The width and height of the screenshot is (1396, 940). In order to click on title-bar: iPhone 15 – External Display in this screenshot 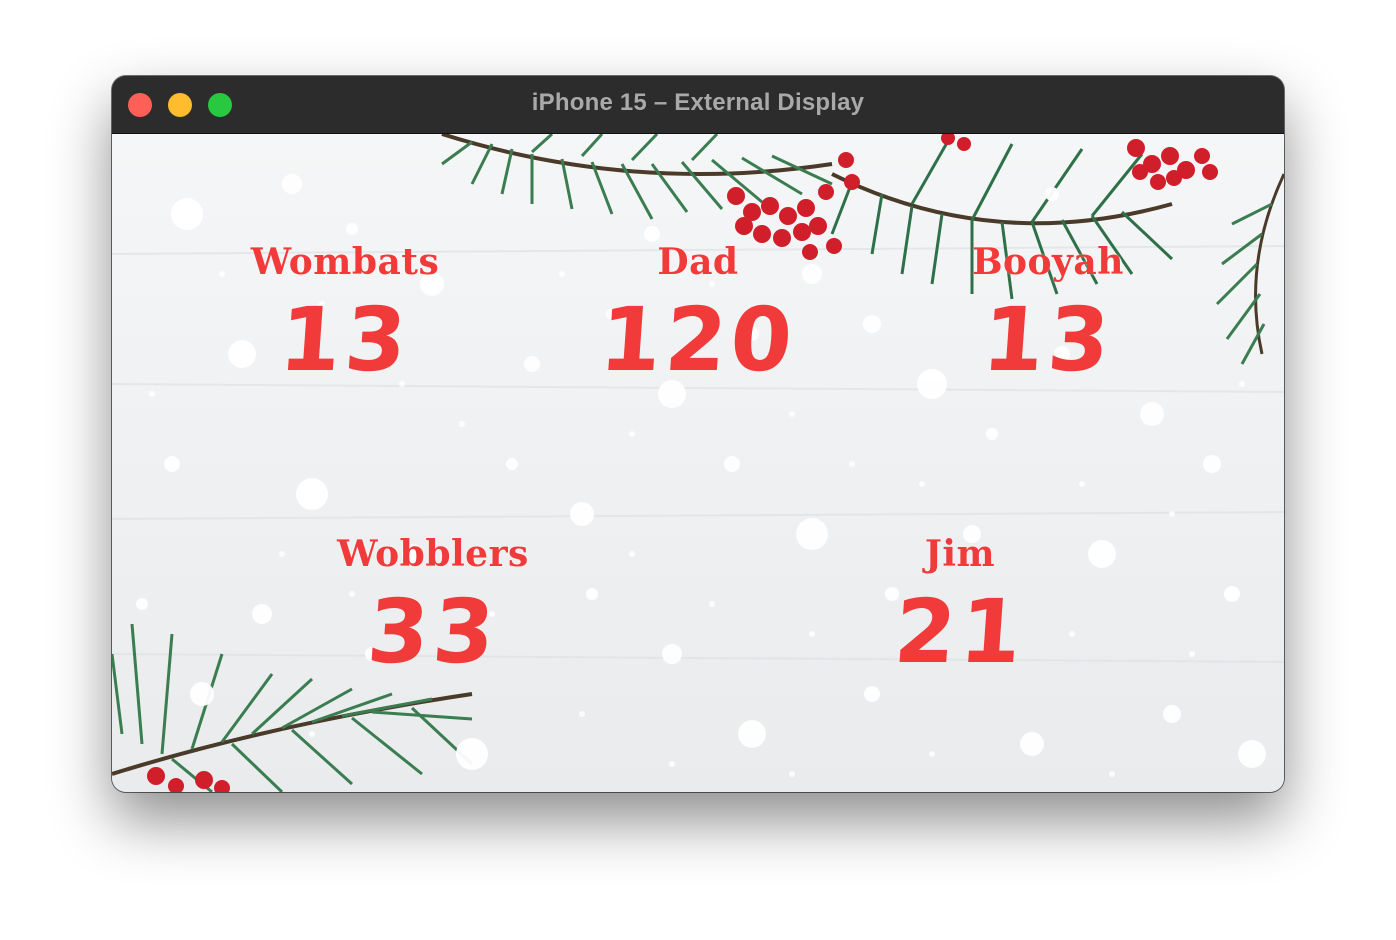, I will do `click(698, 105)`.